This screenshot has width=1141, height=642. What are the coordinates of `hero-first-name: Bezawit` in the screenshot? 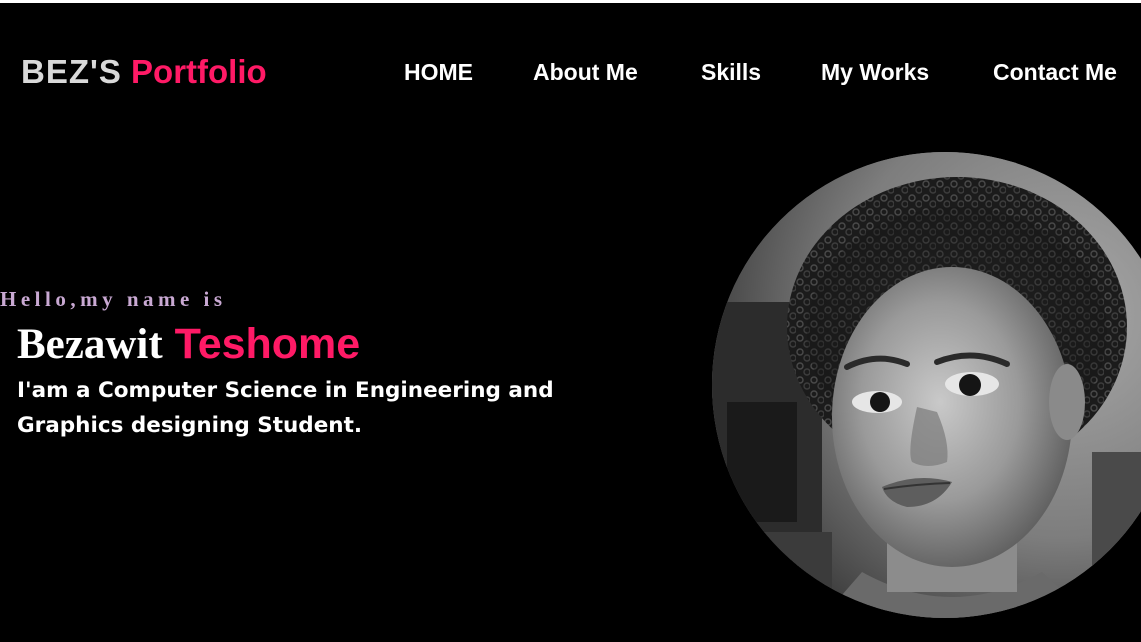 It's located at (90, 344).